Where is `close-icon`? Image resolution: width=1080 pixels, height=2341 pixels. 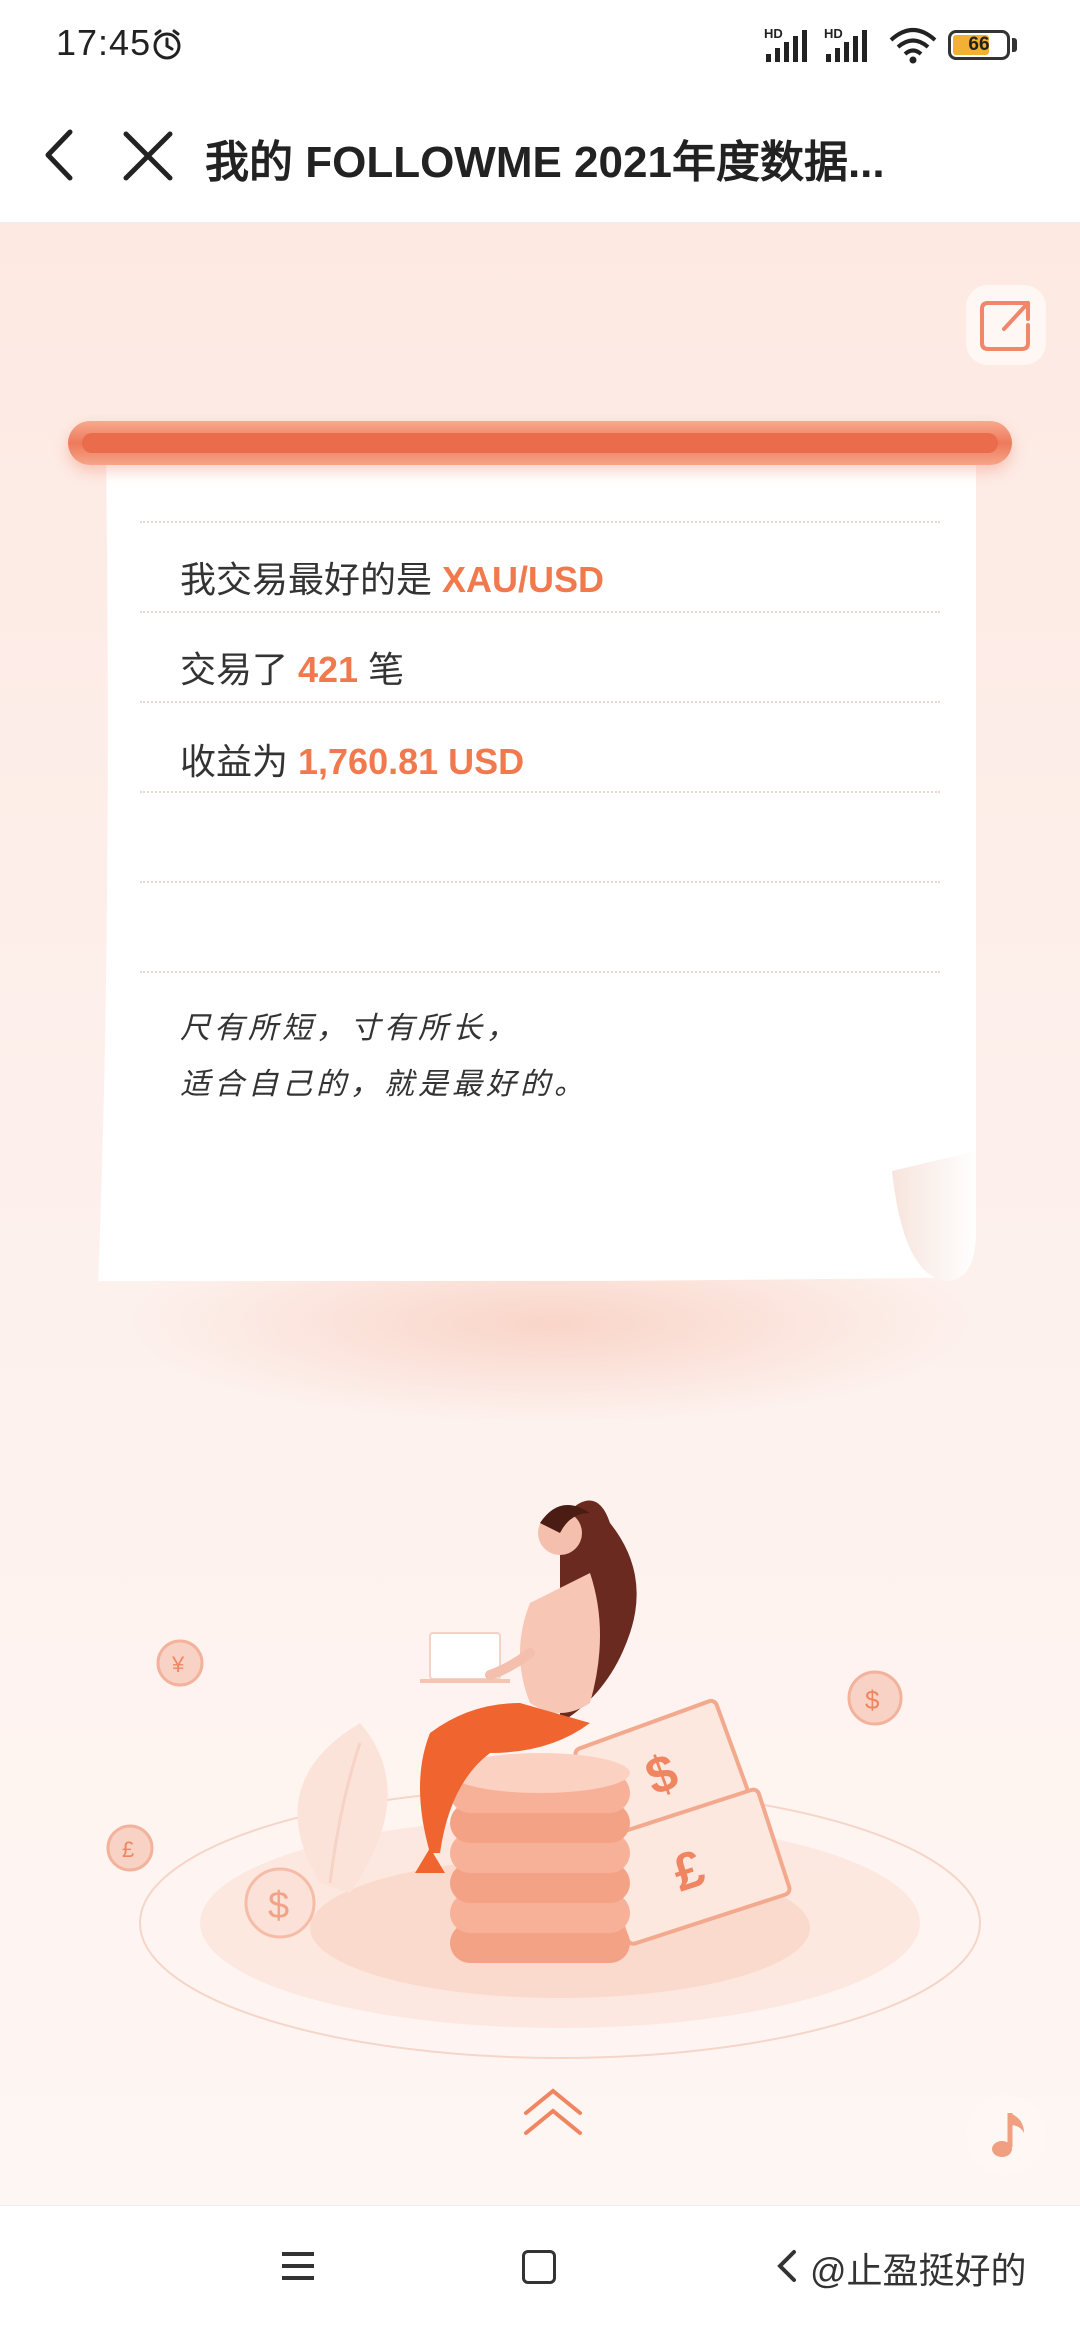
close-icon is located at coordinates (148, 155).